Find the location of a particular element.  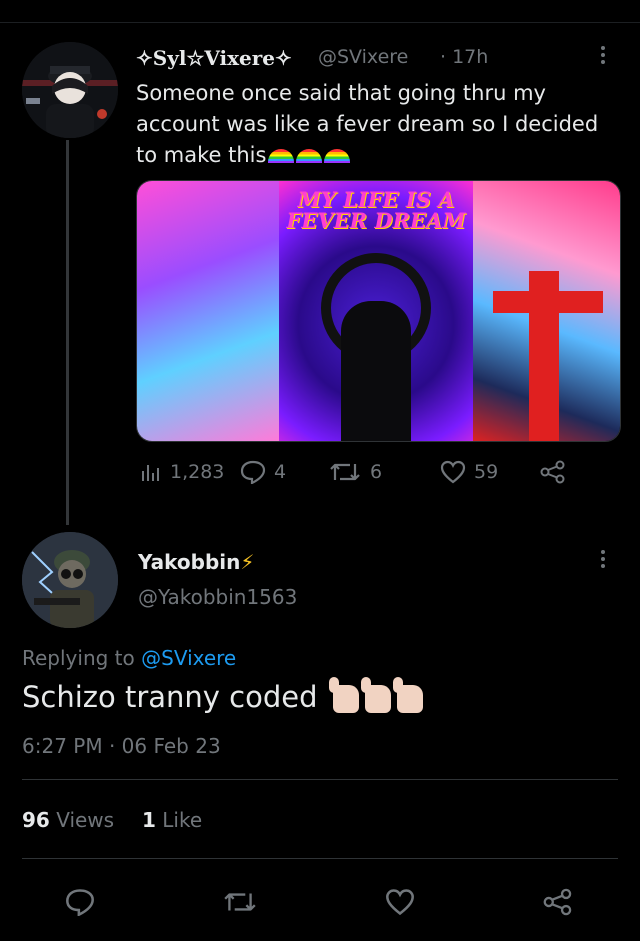

reply-views-count: 96 is located at coordinates (36, 820).